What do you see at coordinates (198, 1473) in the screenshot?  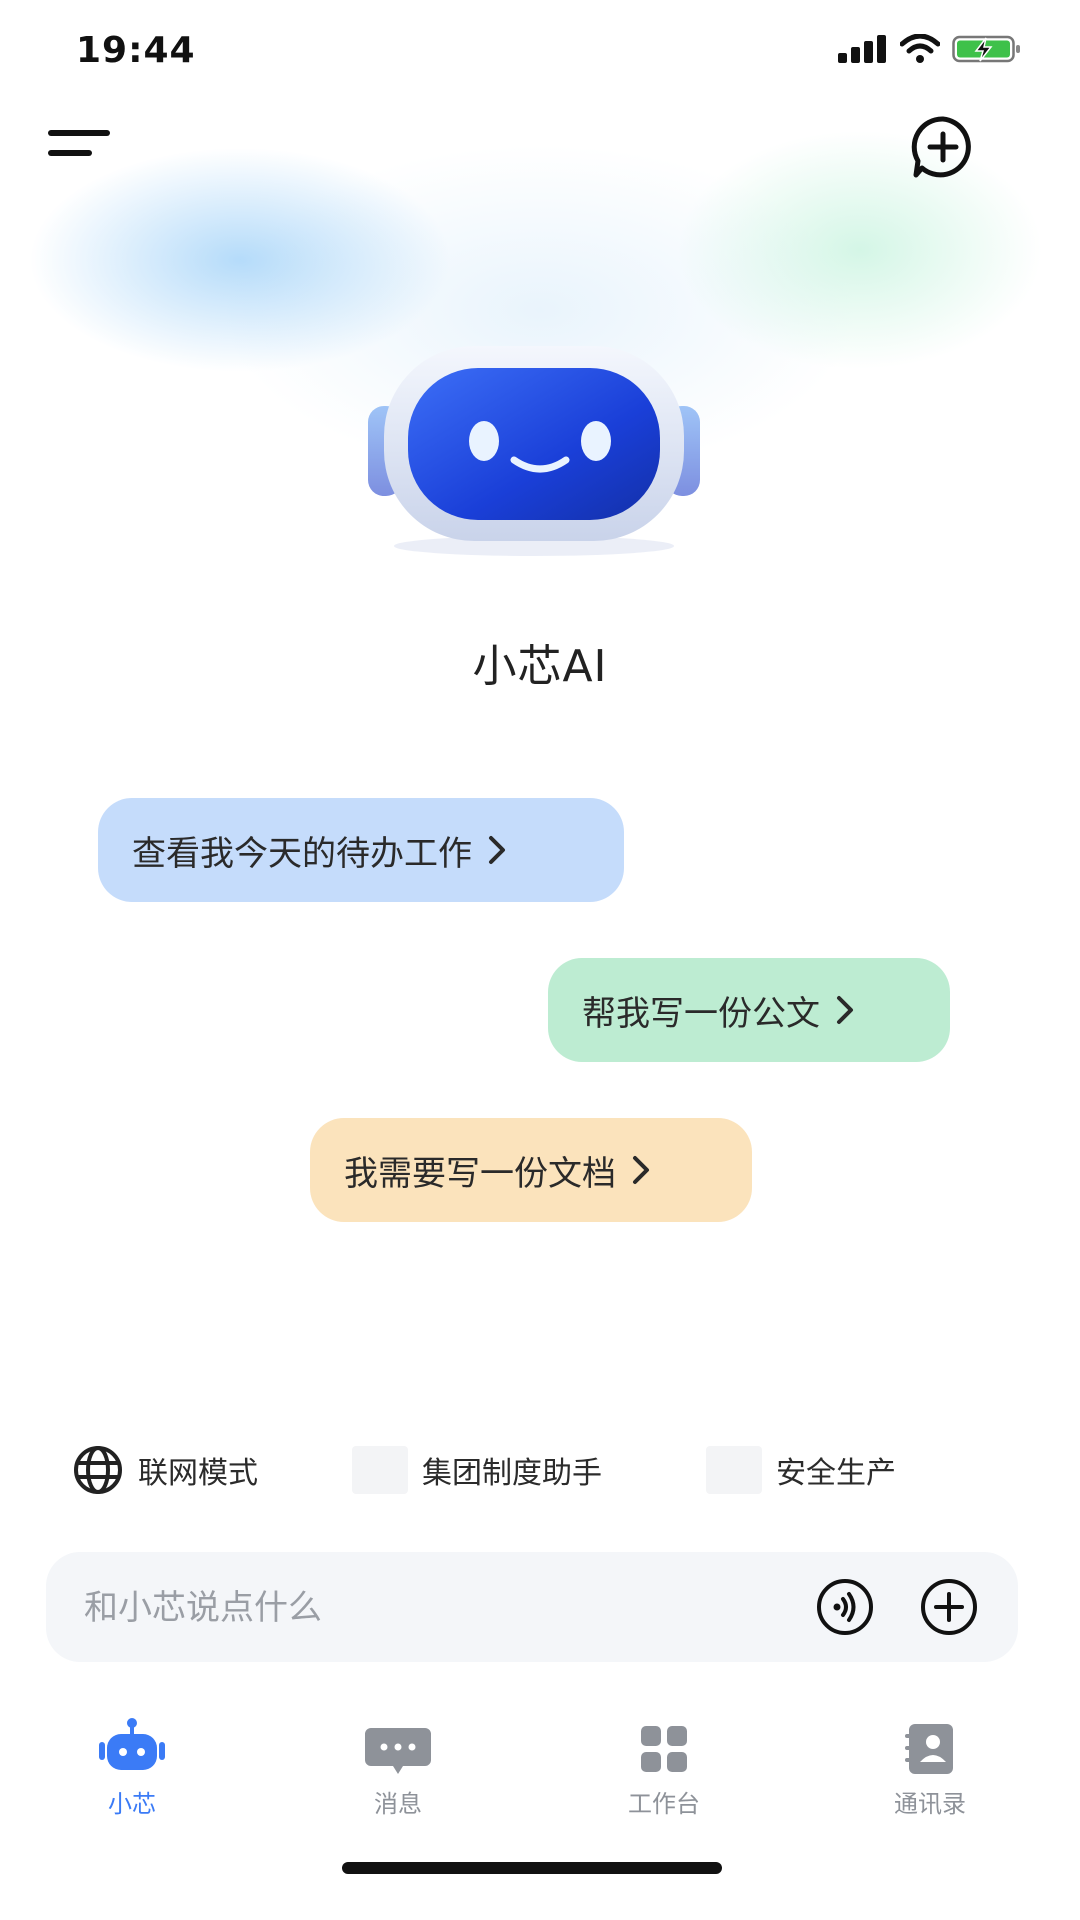 I see `mode-label: 联网模式` at bounding box center [198, 1473].